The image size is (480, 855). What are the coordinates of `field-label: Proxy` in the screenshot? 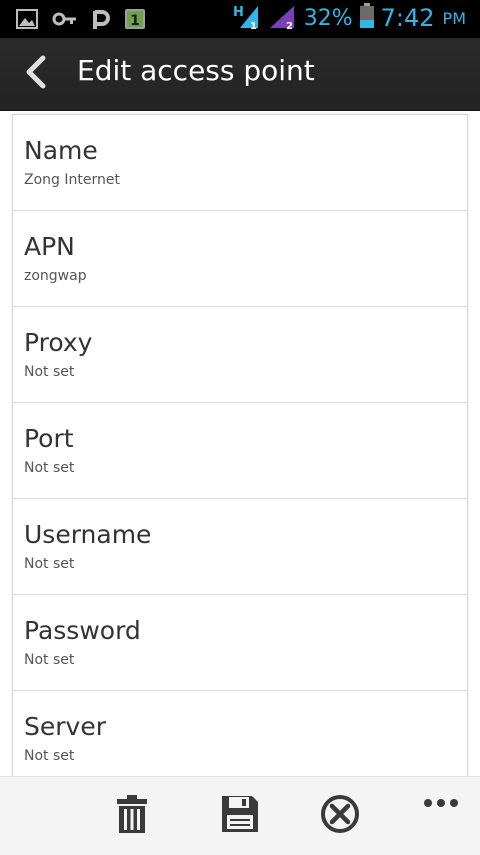 It's located at (58, 342).